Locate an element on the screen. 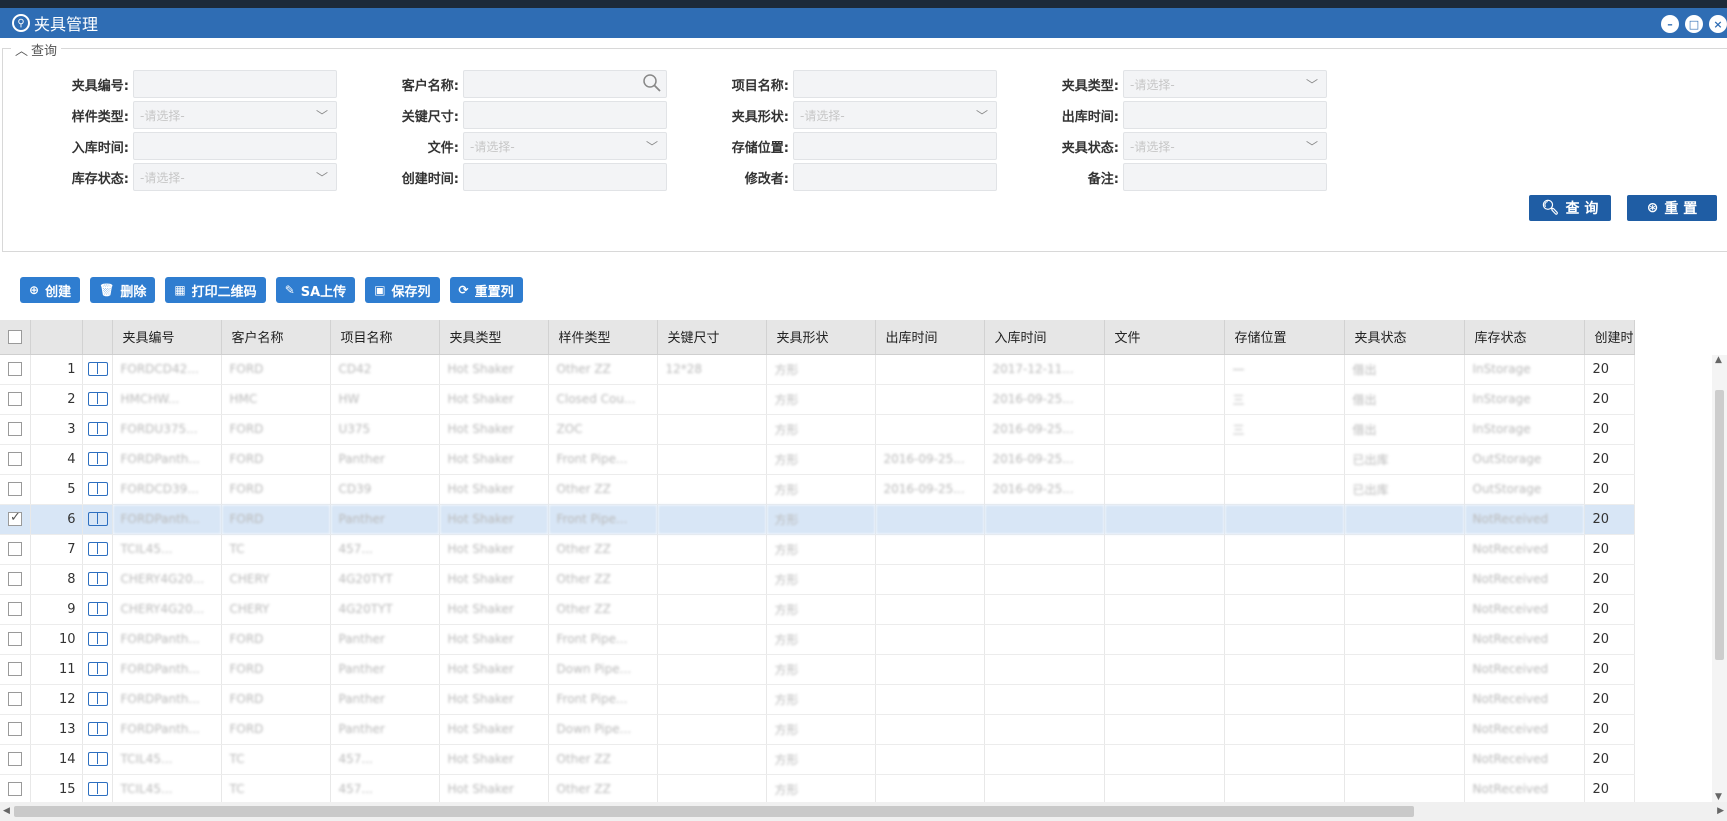  sa-upload-button: ✎ SA上传 is located at coordinates (315, 290).